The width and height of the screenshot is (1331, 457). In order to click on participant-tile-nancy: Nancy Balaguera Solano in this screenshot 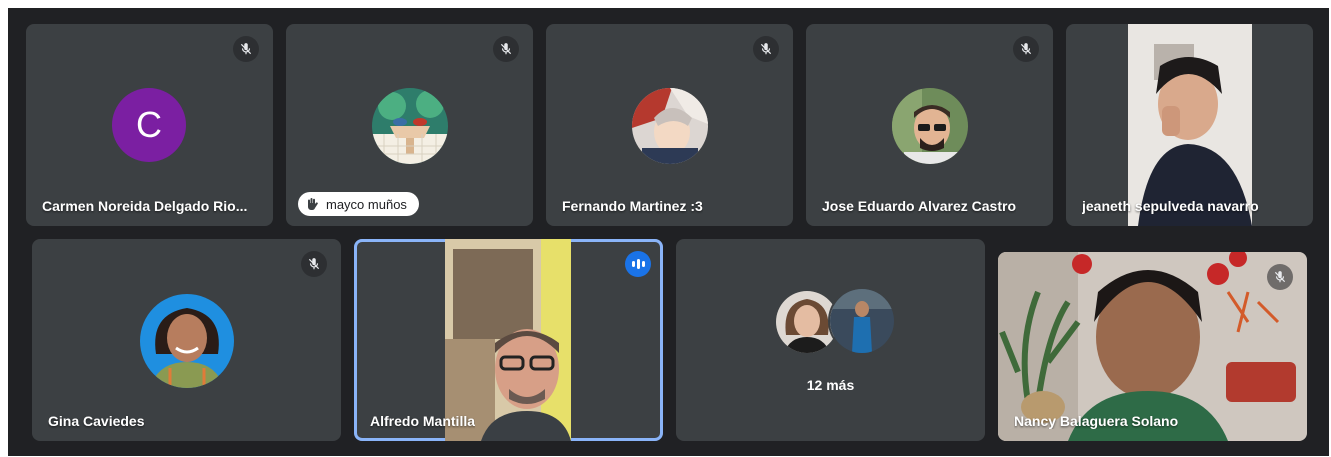, I will do `click(1152, 346)`.